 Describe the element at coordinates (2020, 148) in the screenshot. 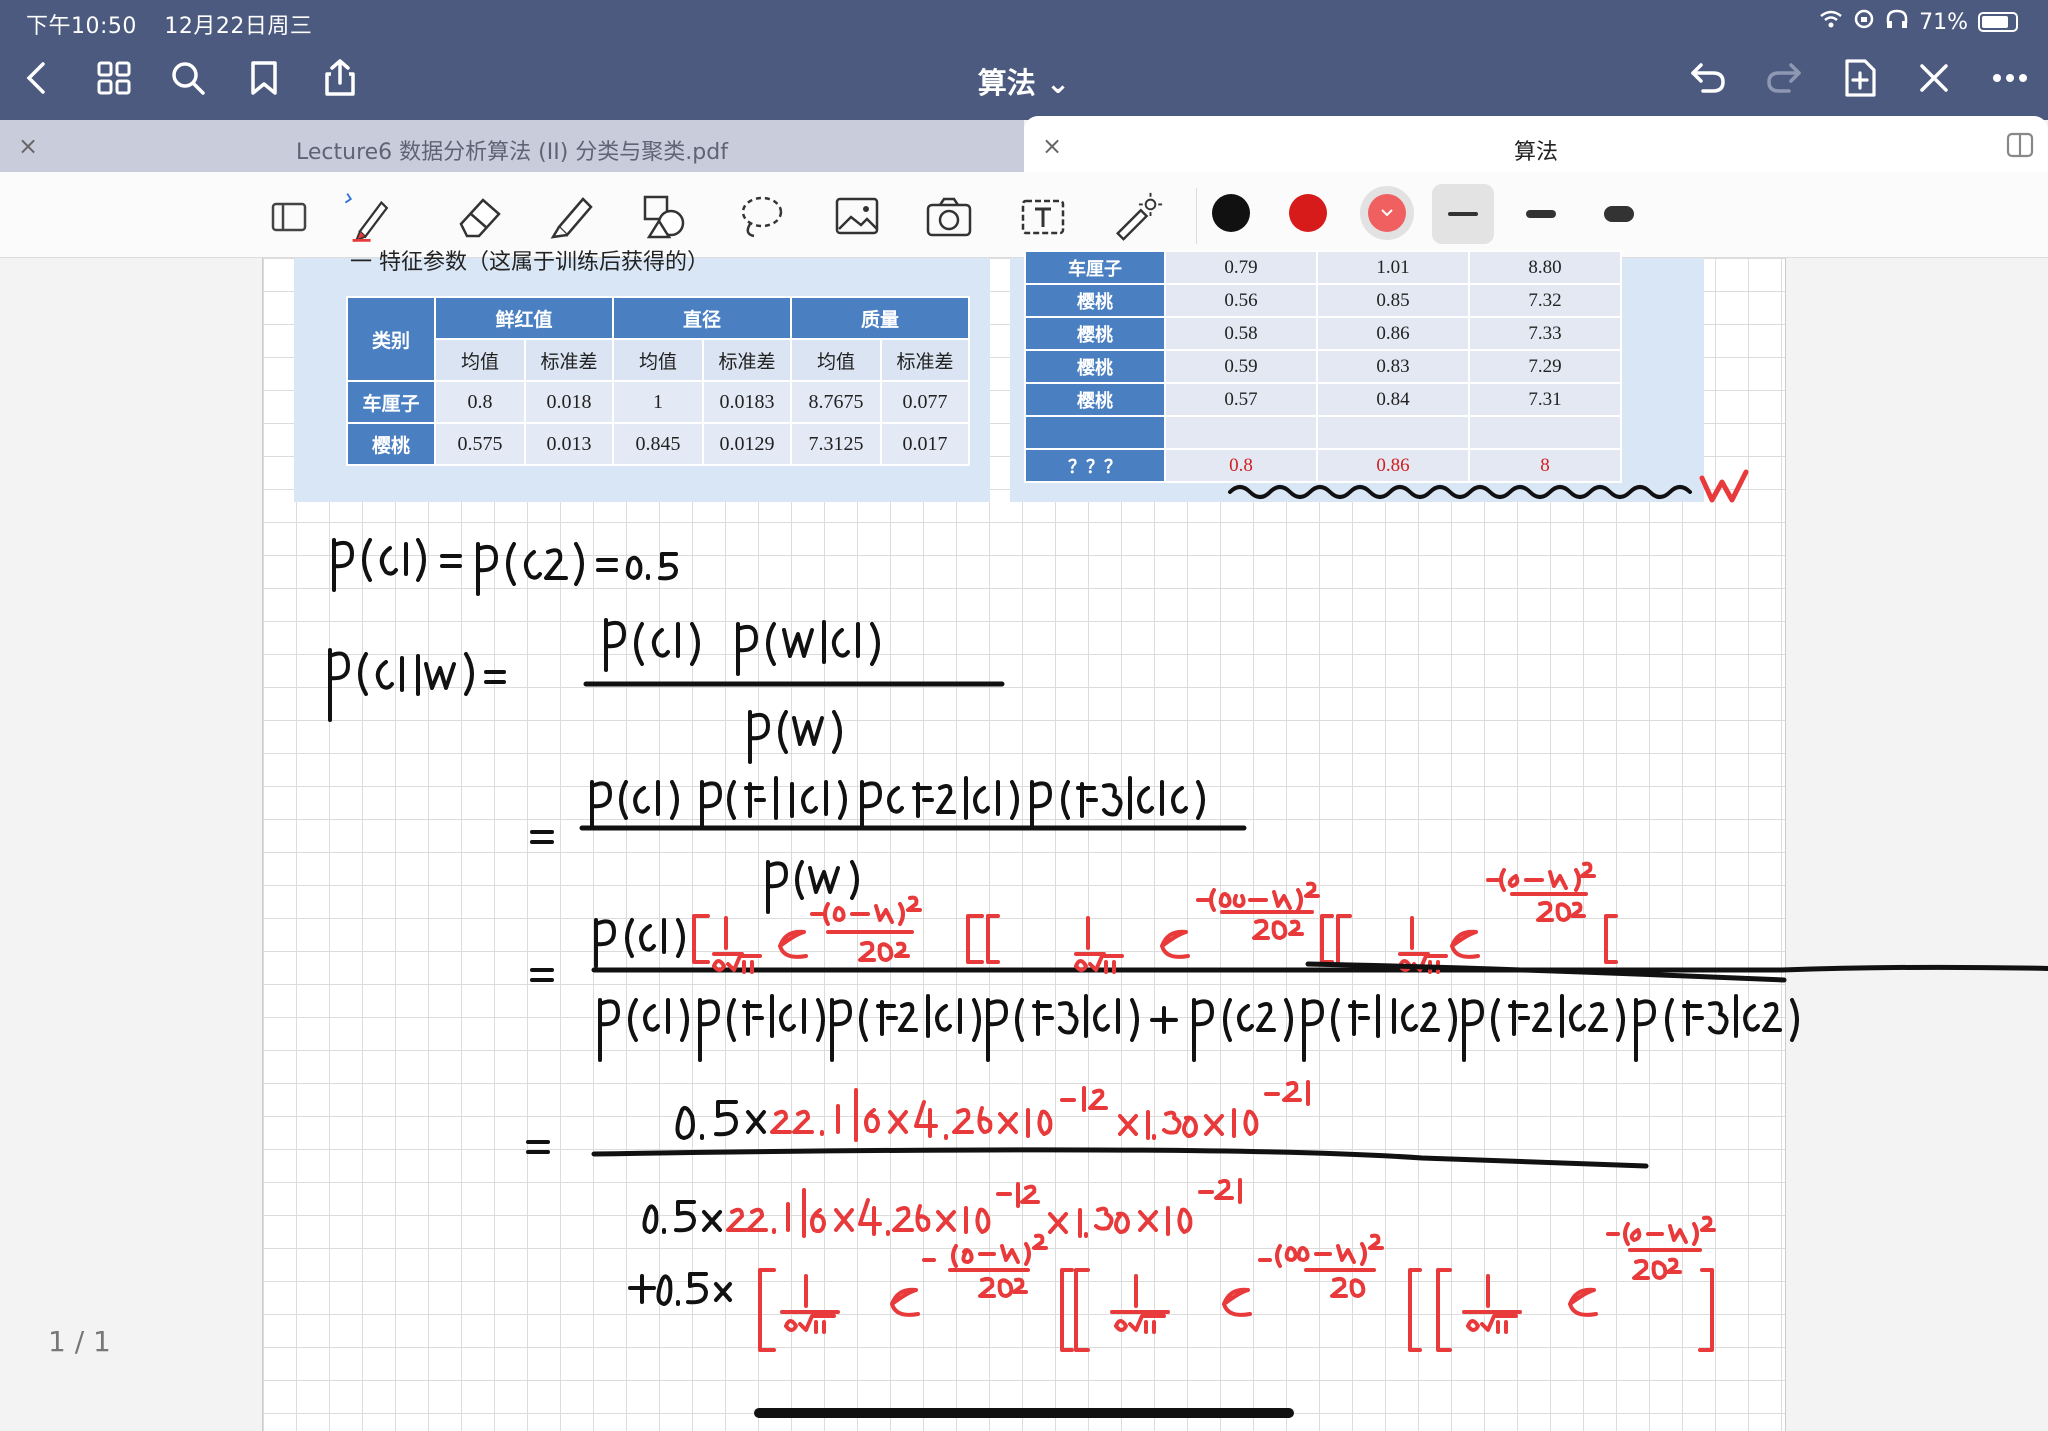

I see `split-view-icon` at that location.